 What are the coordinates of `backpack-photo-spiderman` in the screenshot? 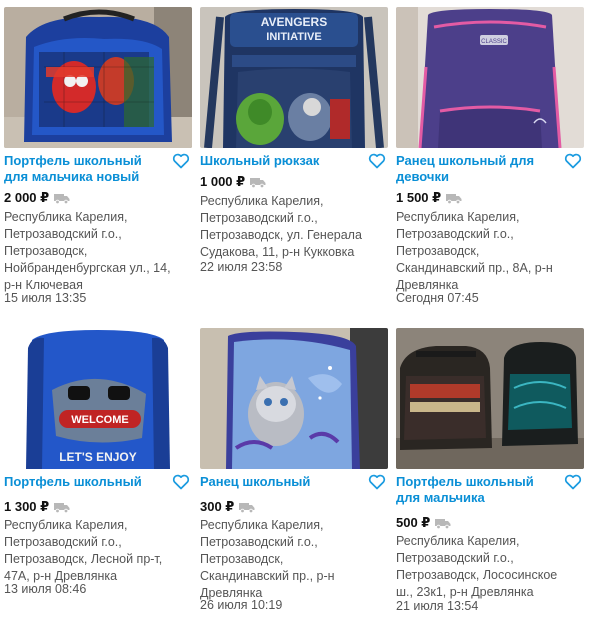 It's located at (98, 77).